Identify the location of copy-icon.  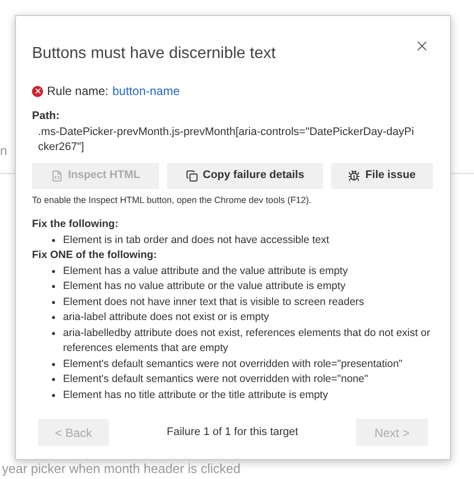
(192, 176).